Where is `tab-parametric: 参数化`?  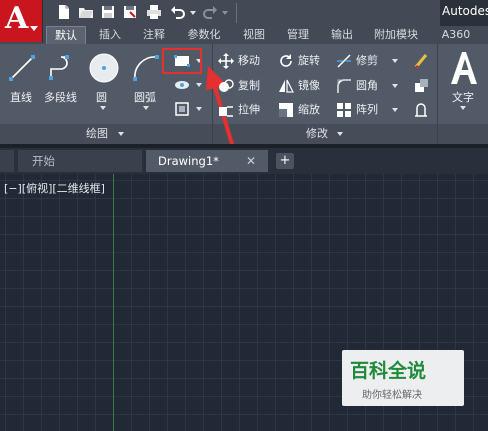 tab-parametric: 参数化 is located at coordinates (204, 35).